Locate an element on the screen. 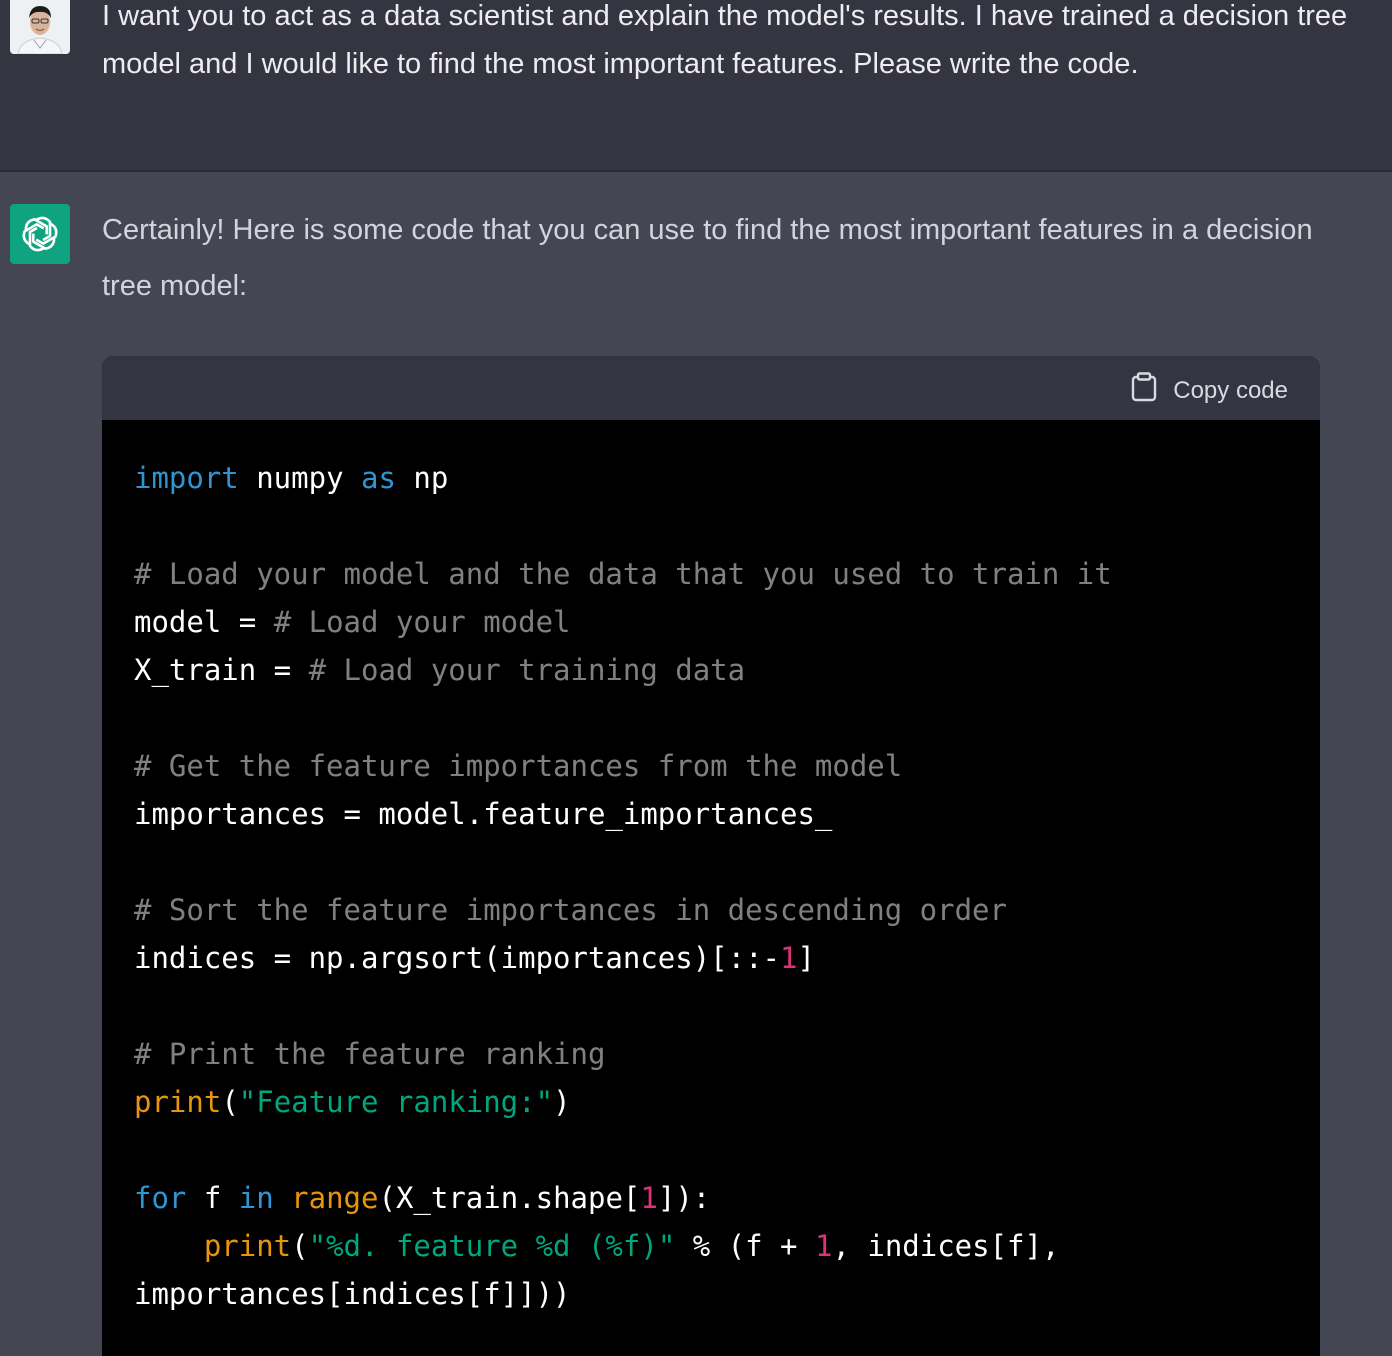  code-token: # Print the feature ranking is located at coordinates (370, 1054).